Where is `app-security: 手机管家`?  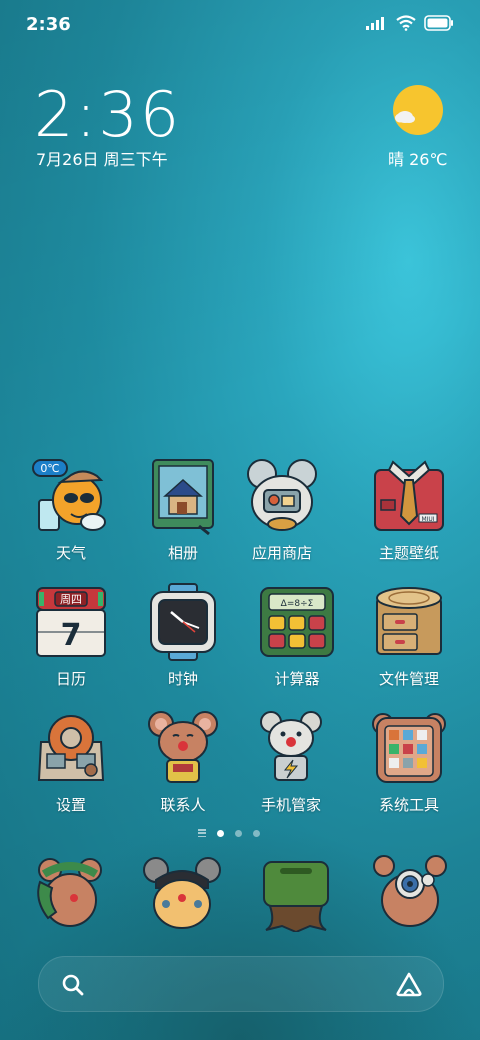 app-security: 手机管家 is located at coordinates (291, 761).